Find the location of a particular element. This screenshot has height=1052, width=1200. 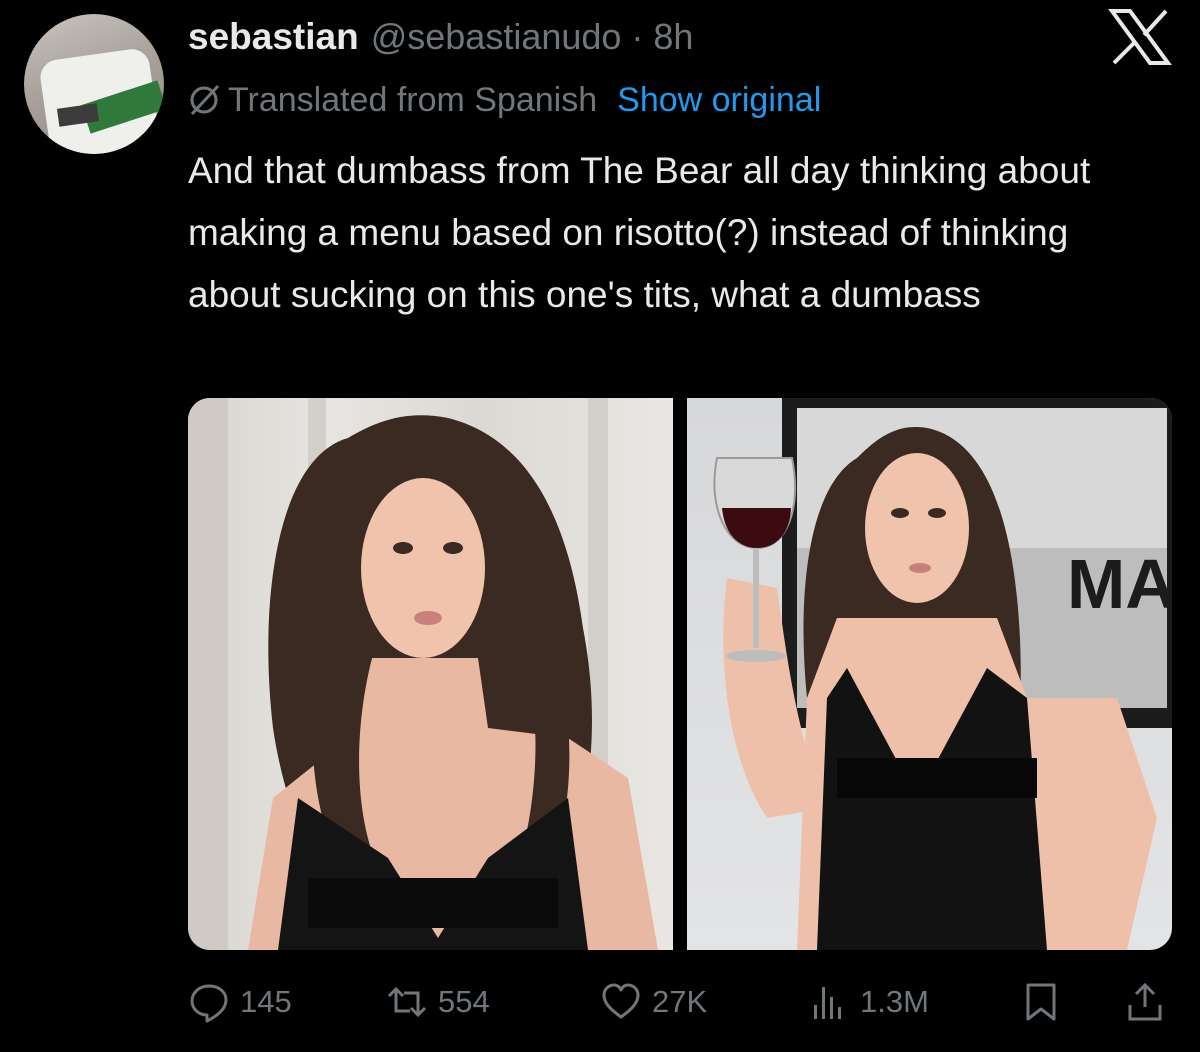

like-count: 27K is located at coordinates (680, 1001).